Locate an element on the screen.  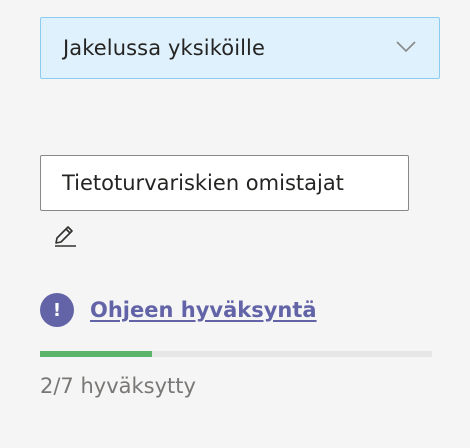
approval-link: Ohjeen hyväksyntä is located at coordinates (203, 310).